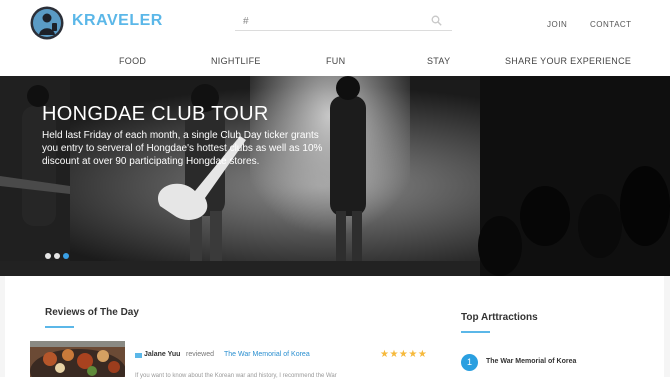 The width and height of the screenshot is (670, 379). I want to click on contact-link: CONTACT, so click(611, 24).